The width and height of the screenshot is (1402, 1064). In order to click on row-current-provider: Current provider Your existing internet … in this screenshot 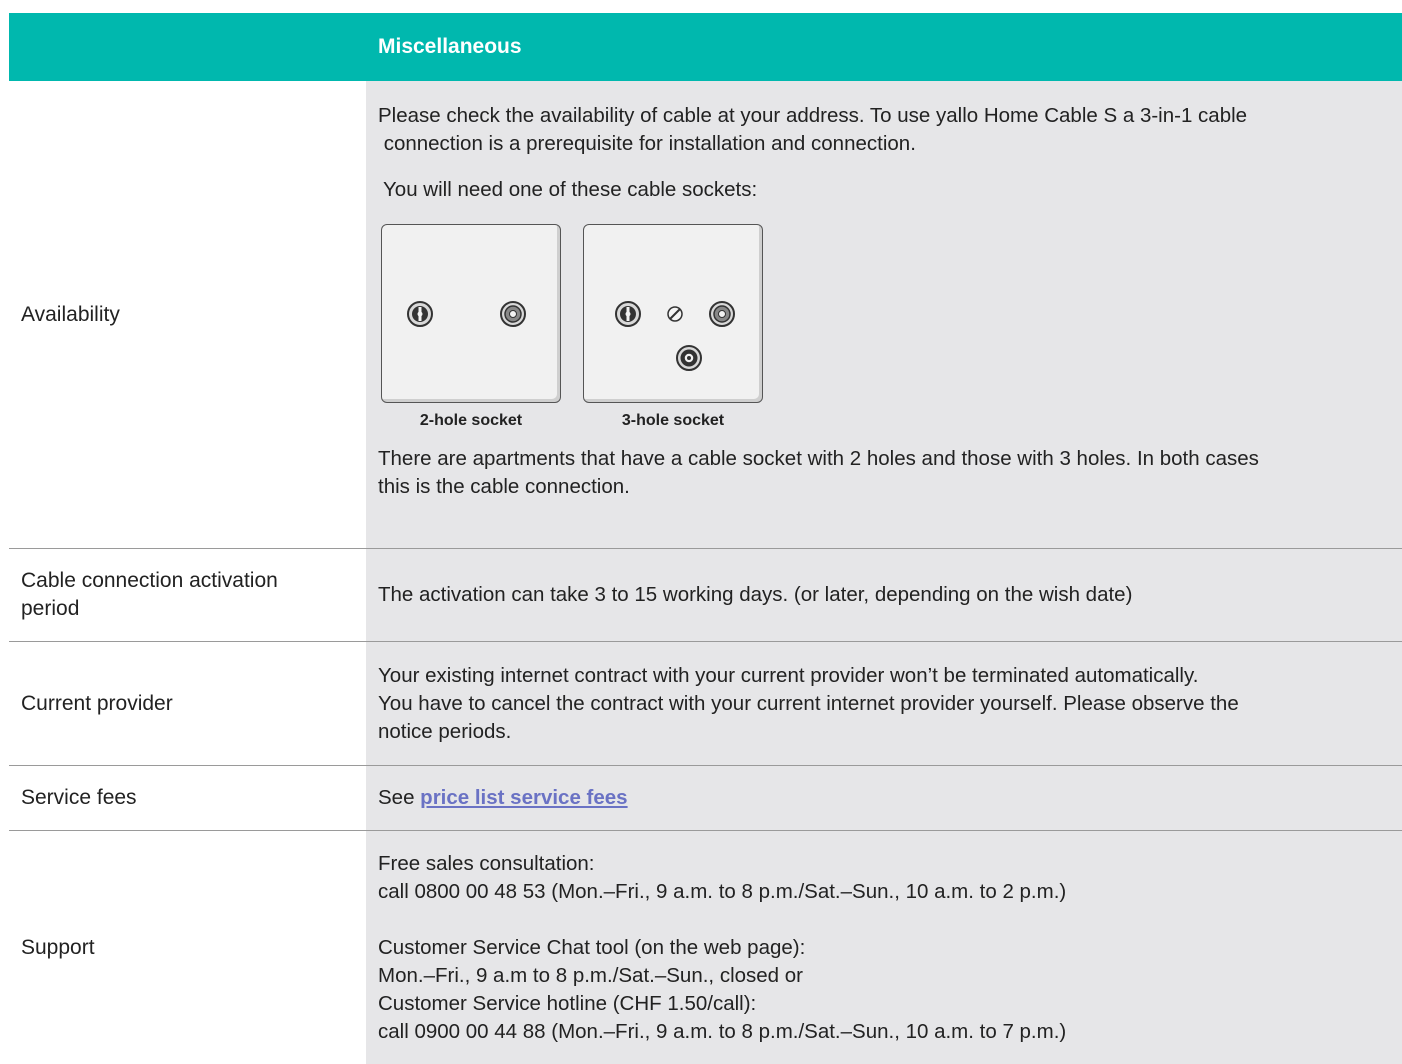, I will do `click(705, 704)`.